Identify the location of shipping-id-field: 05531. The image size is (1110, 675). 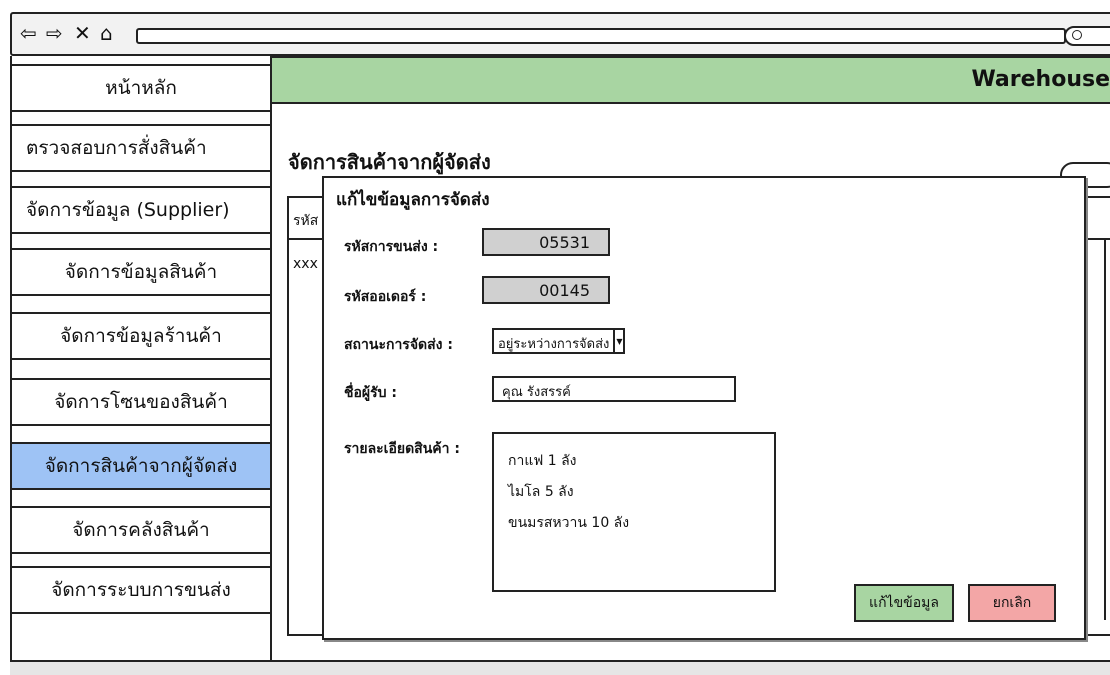
(546, 242).